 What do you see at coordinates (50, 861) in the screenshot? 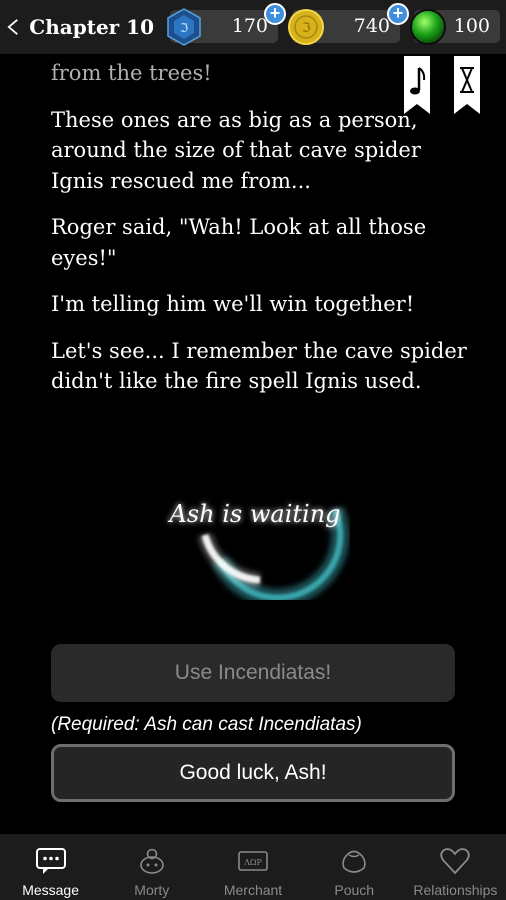
I see `message-icon` at bounding box center [50, 861].